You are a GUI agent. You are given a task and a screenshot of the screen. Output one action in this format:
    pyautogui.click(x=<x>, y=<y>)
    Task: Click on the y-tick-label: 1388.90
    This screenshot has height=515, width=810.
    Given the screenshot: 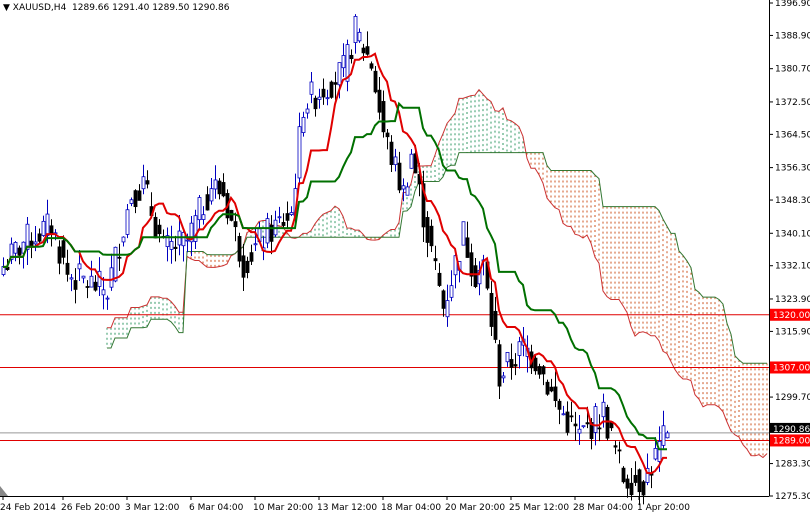 What is the action you would take?
    pyautogui.click(x=792, y=36)
    